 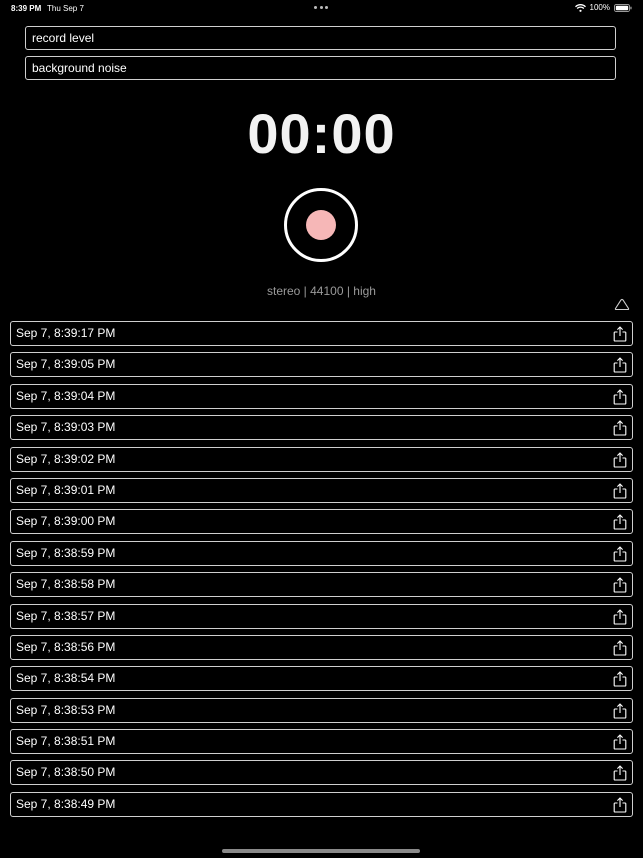 What do you see at coordinates (65, 8) in the screenshot?
I see `status-date: Thu Sep 7` at bounding box center [65, 8].